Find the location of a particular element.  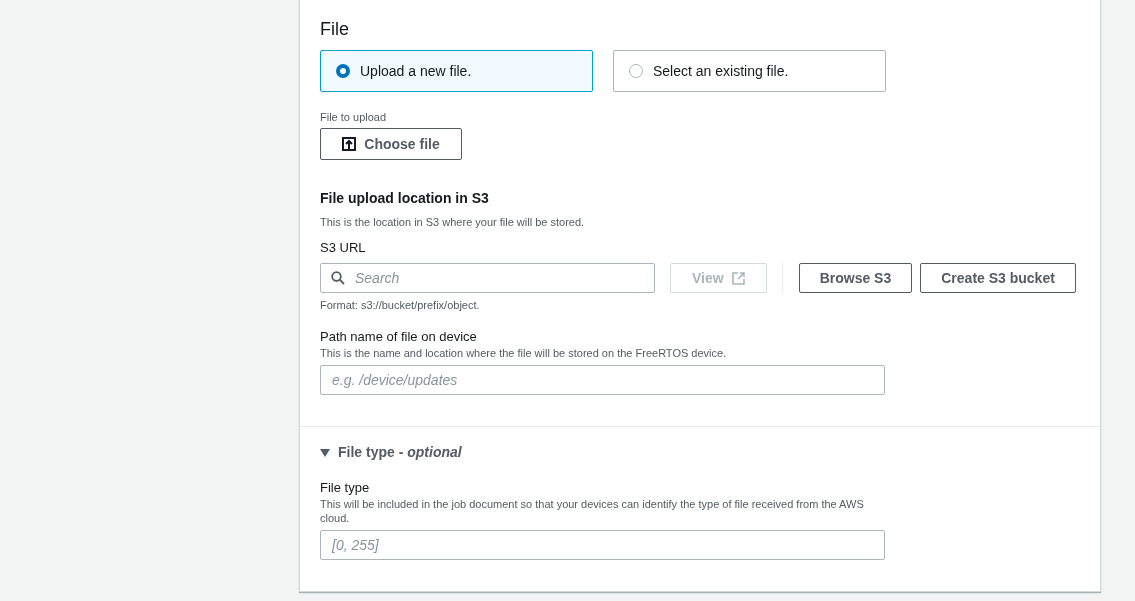

action-button: Create S3 bucket is located at coordinates (998, 278).